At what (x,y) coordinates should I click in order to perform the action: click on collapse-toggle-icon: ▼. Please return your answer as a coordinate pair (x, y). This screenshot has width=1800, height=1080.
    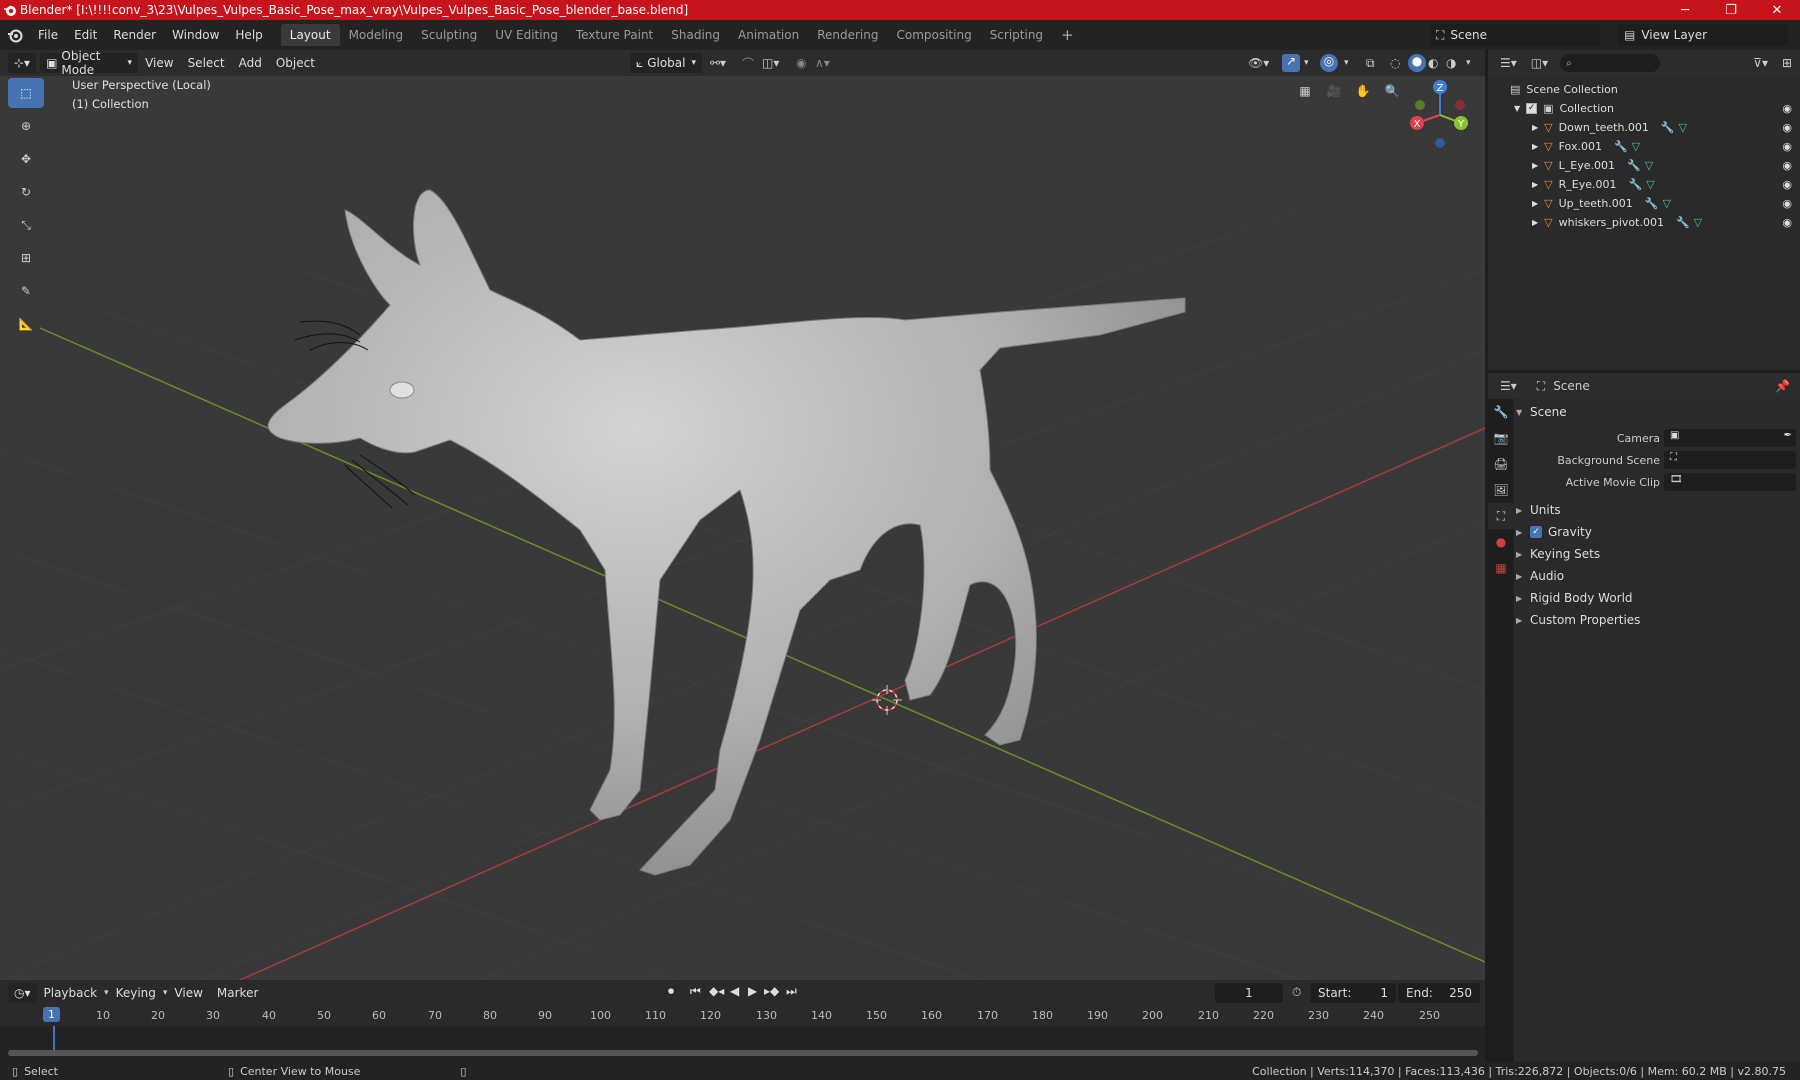
    Looking at the image, I should click on (1517, 108).